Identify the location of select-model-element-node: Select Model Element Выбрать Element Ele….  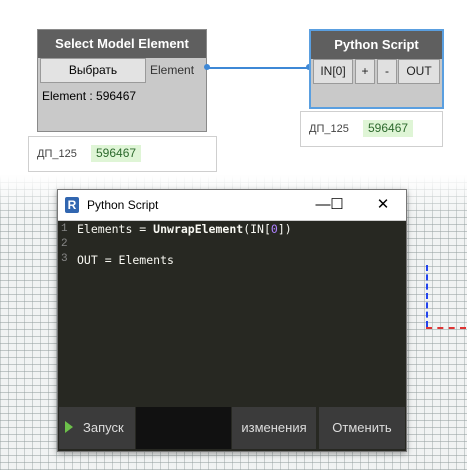
(122, 80).